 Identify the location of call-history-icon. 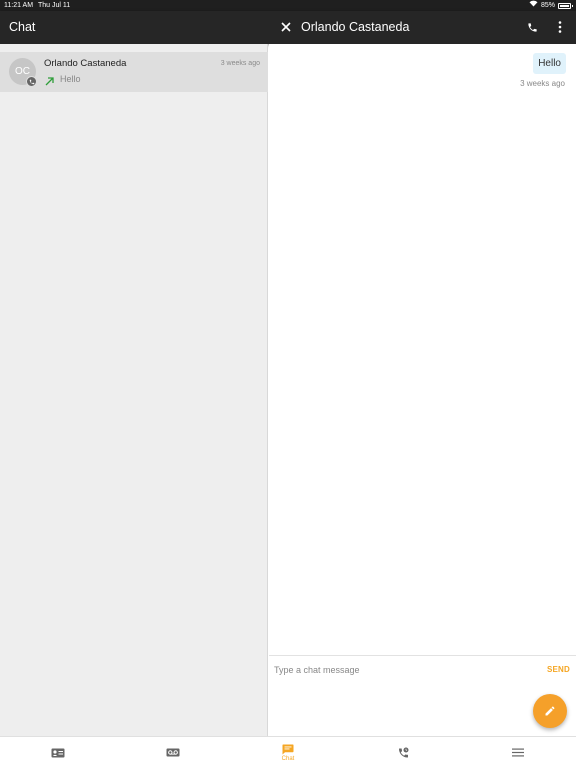
(403, 752).